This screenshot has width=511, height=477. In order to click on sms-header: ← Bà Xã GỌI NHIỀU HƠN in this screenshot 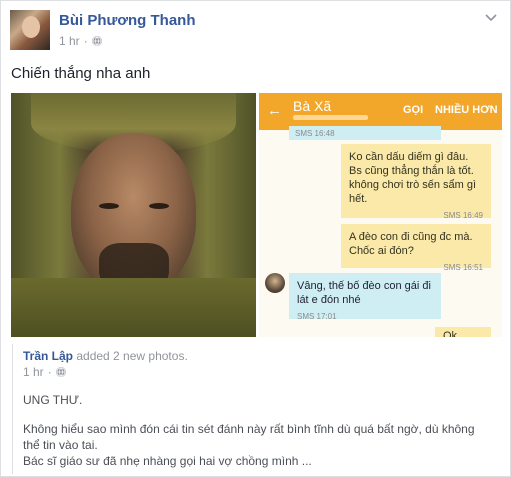, I will do `click(380, 111)`.